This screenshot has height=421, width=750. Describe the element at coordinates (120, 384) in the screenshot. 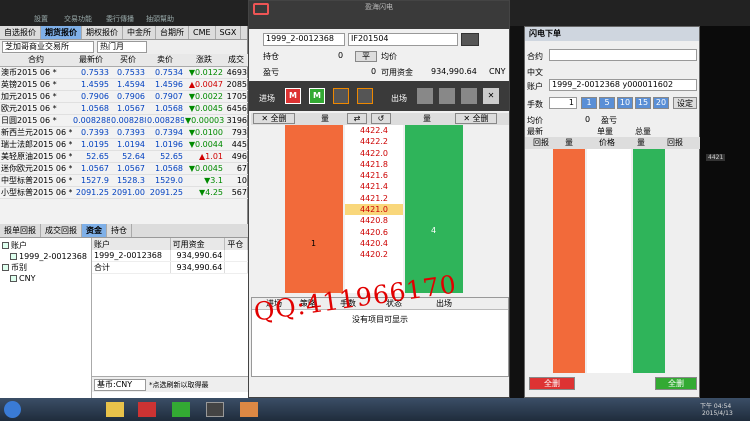

I see `base-currency-select: 基币:CNY` at that location.